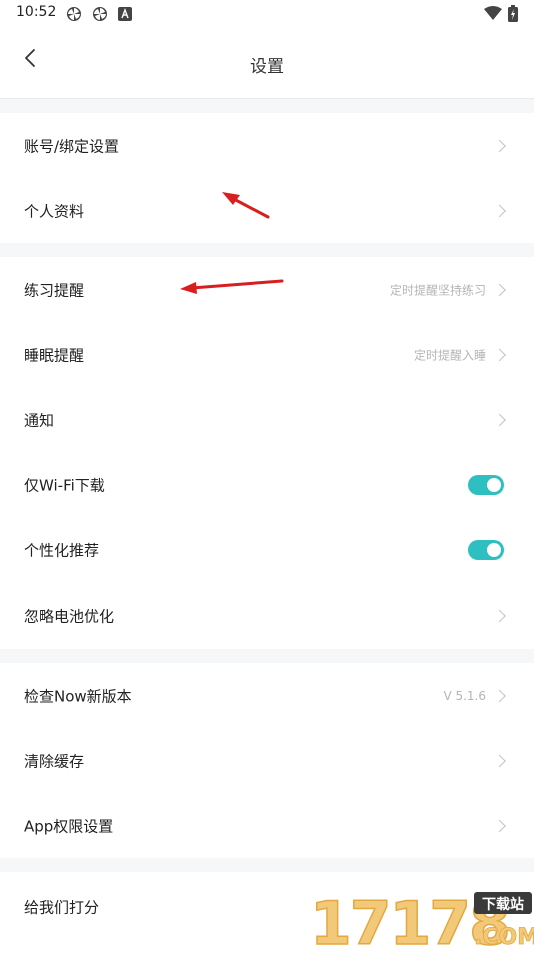  What do you see at coordinates (267, 145) in the screenshot?
I see `settings-row-account-binding: 账号/绑定设置` at bounding box center [267, 145].